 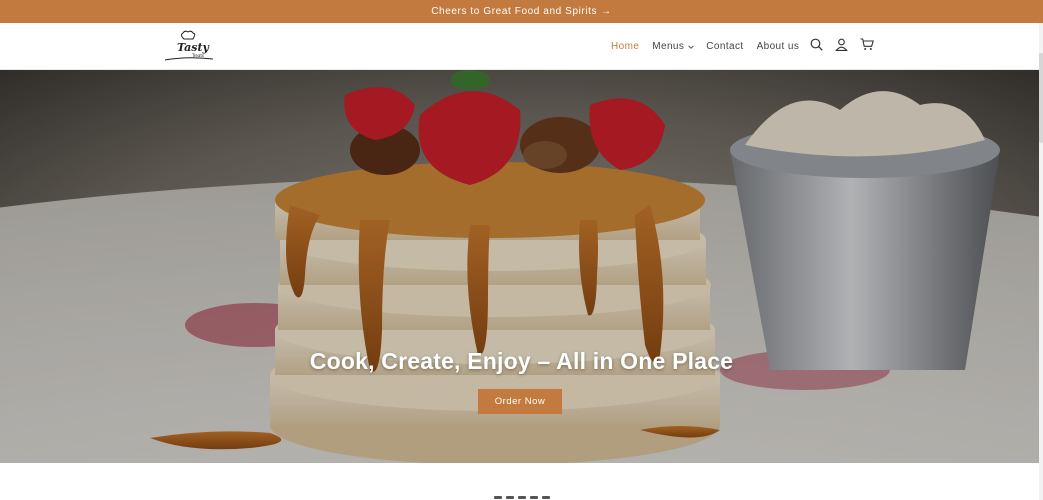 I want to click on next-section-peek, so click(x=521, y=496).